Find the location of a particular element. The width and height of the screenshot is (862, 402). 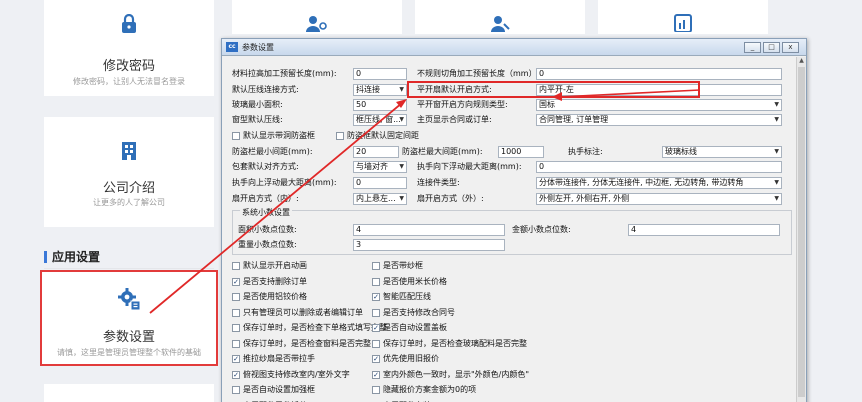

checkbox-option: ✓ 推拉纱扇是否带拉手 is located at coordinates (273, 359).